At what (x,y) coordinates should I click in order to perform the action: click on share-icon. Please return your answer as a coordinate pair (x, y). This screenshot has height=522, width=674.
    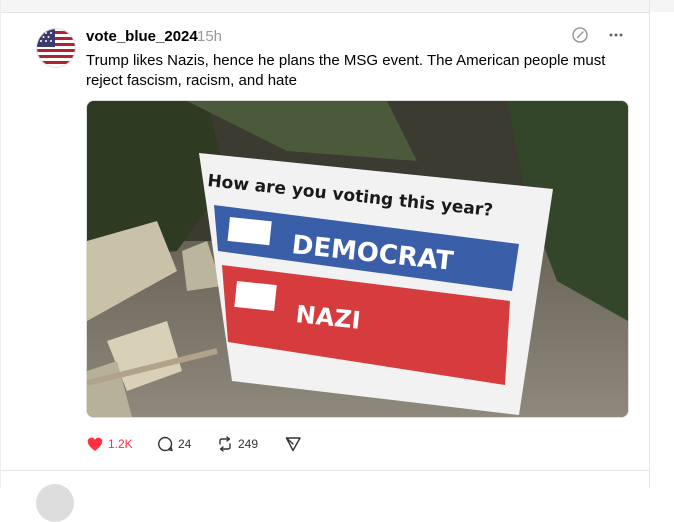
    Looking at the image, I should click on (293, 444).